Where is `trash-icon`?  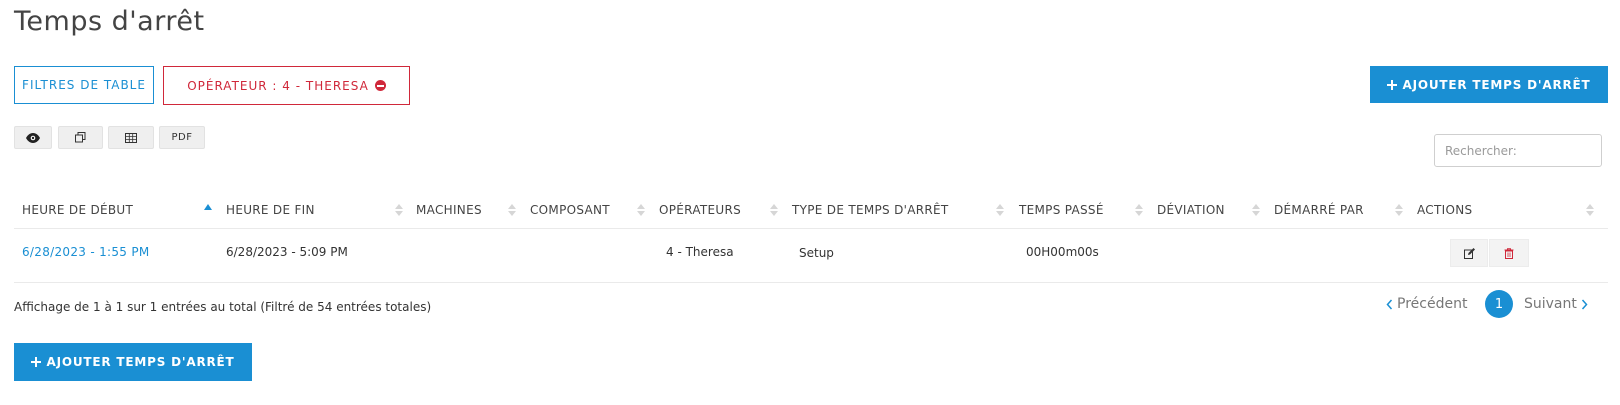 trash-icon is located at coordinates (1509, 253).